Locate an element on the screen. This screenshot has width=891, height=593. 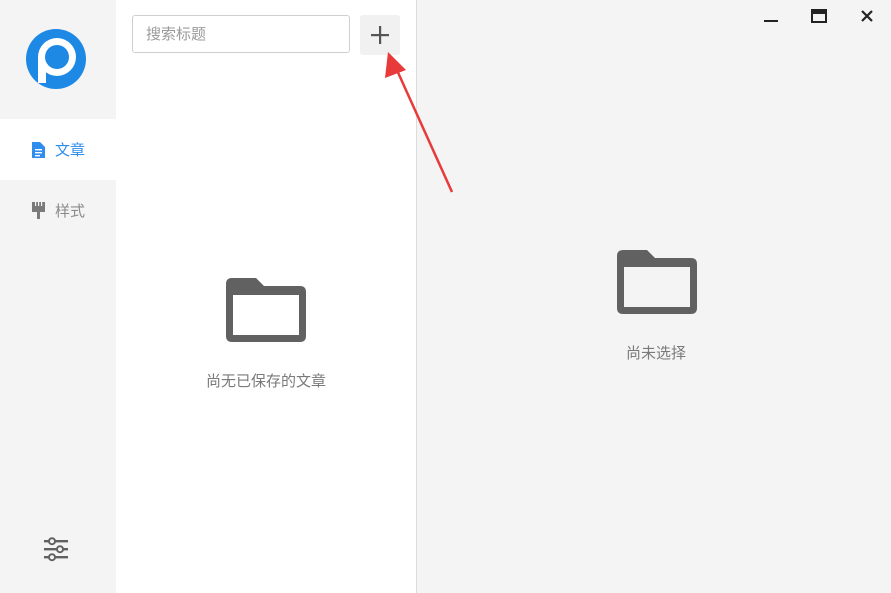
sliders-icon is located at coordinates (56, 549).